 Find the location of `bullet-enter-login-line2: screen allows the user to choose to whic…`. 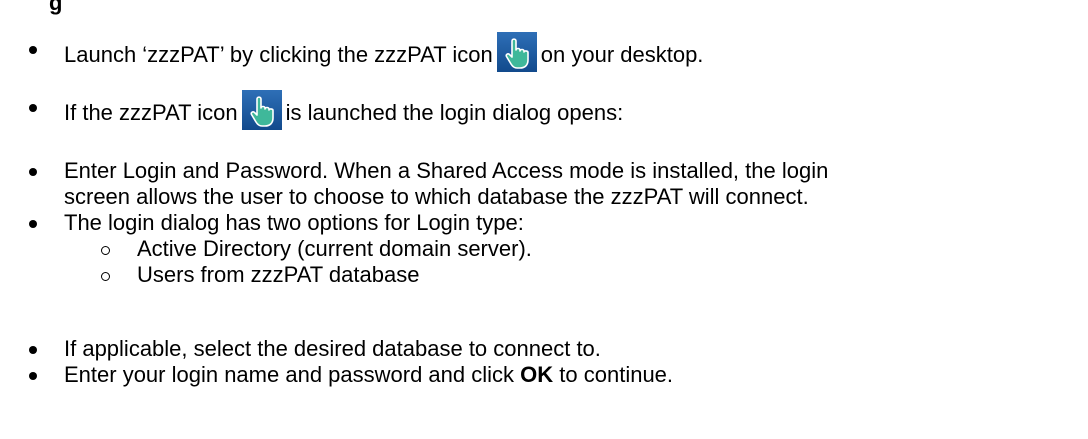

bullet-enter-login-line2: screen allows the user to choose to whic… is located at coordinates (436, 196).